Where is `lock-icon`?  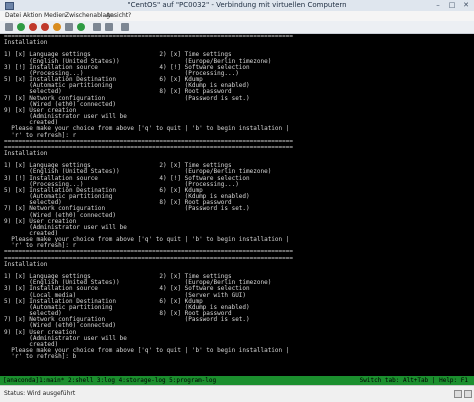
lock-icon is located at coordinates (468, 394).